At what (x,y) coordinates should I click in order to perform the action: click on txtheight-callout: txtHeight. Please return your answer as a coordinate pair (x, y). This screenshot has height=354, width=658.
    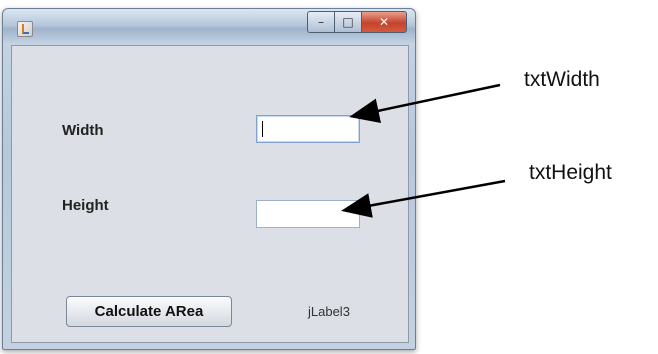
    Looking at the image, I should click on (570, 172).